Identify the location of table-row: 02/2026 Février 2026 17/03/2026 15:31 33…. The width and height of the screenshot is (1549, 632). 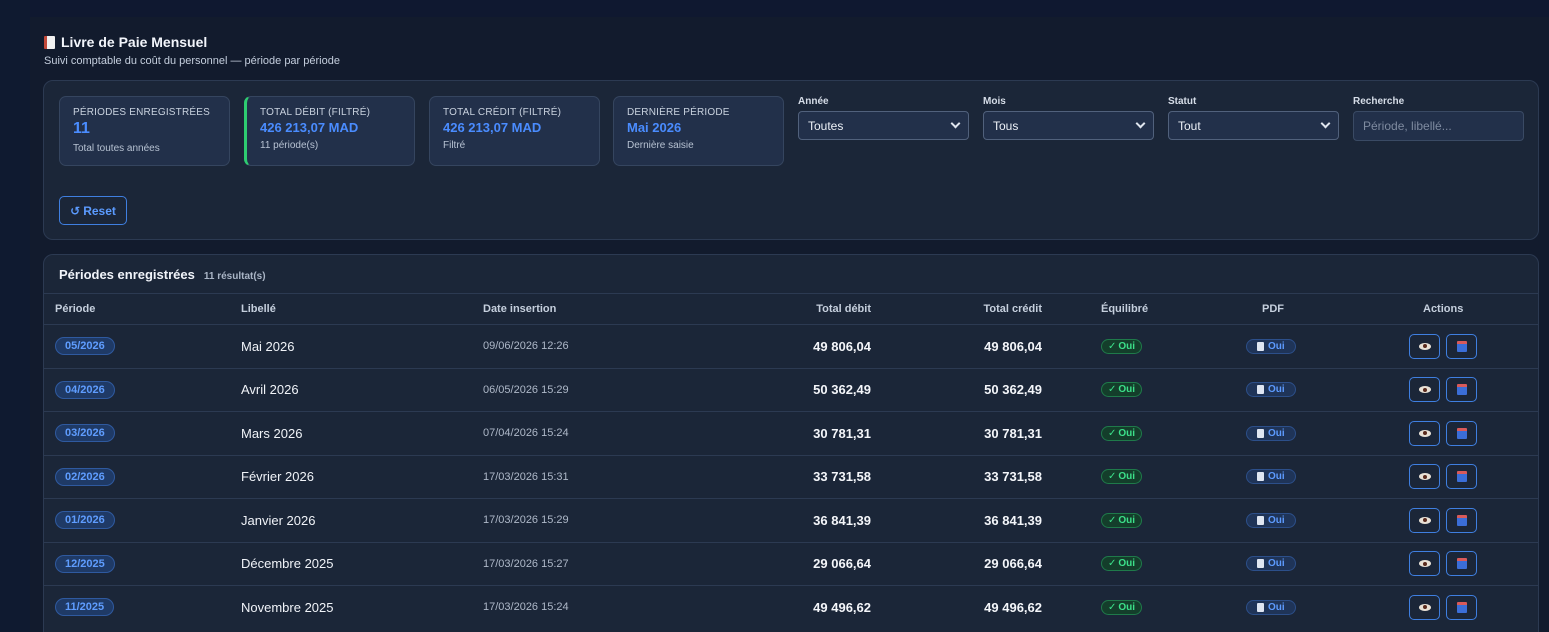
(791, 476).